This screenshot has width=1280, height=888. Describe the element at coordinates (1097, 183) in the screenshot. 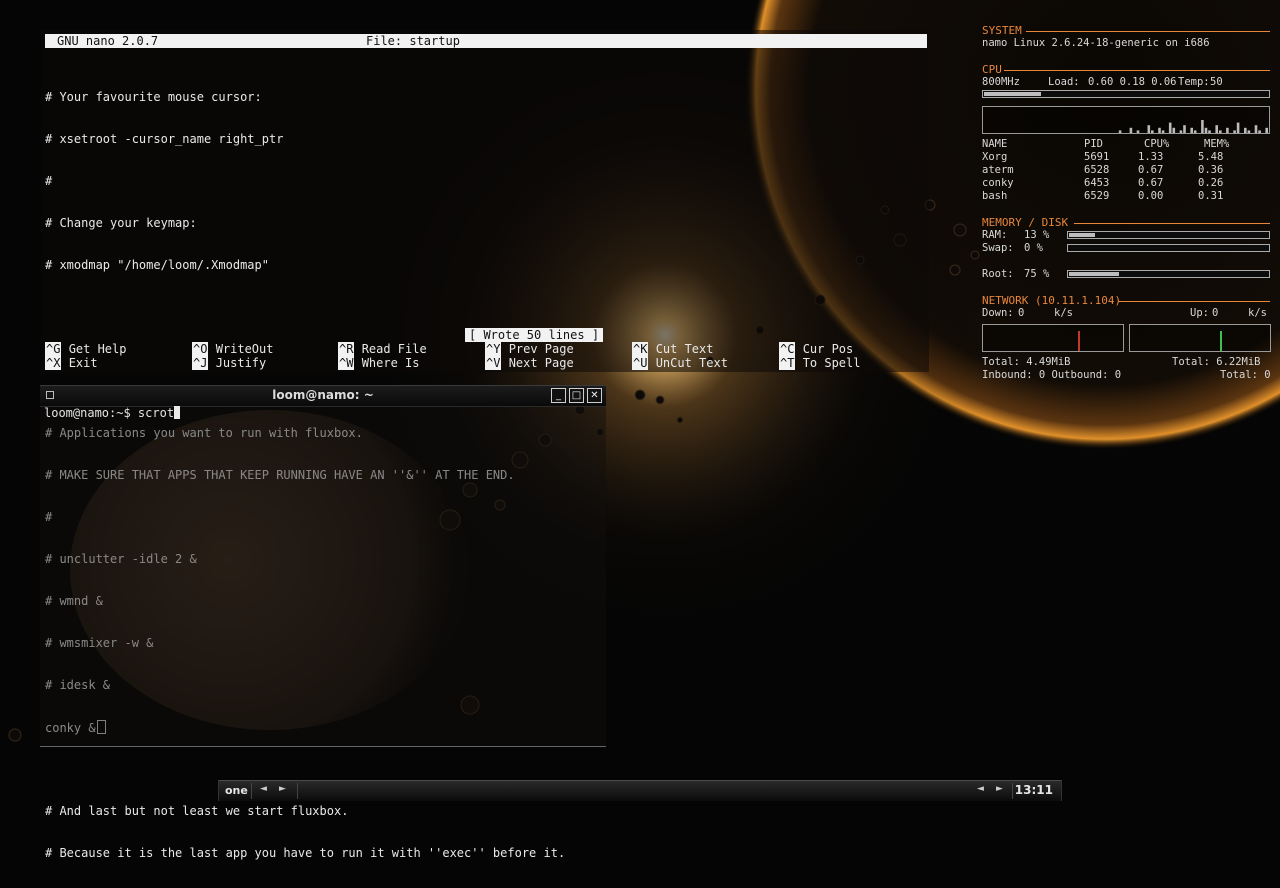

I see `process-pid: 6453` at that location.